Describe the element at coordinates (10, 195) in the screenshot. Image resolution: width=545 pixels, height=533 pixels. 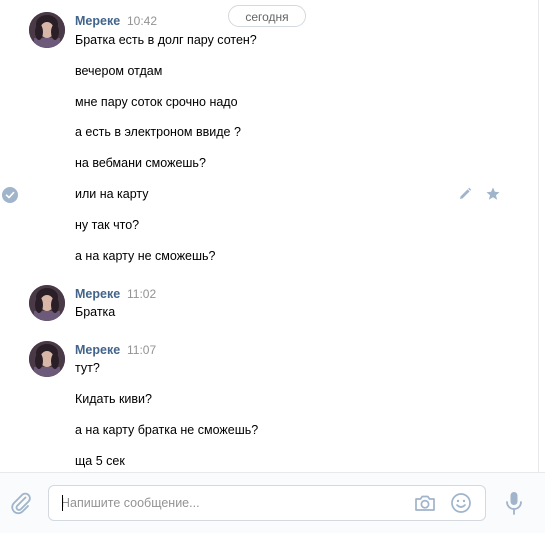
I see `checkmark-icon` at that location.